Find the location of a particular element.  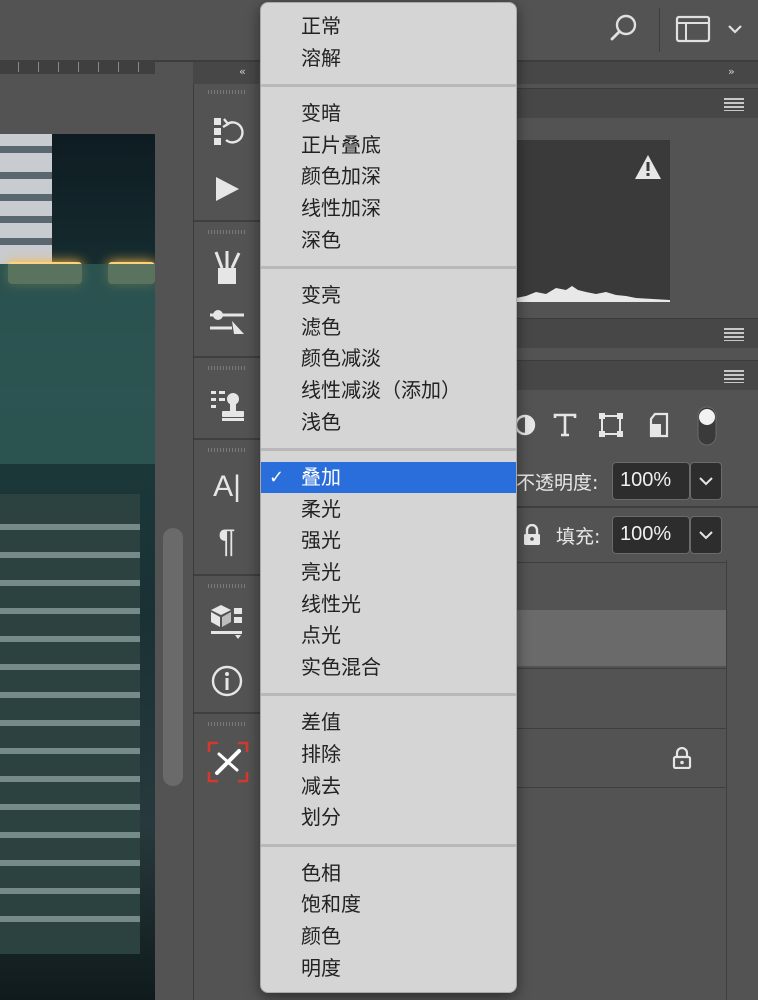

blend-mode-option: 色相 is located at coordinates (388, 873).